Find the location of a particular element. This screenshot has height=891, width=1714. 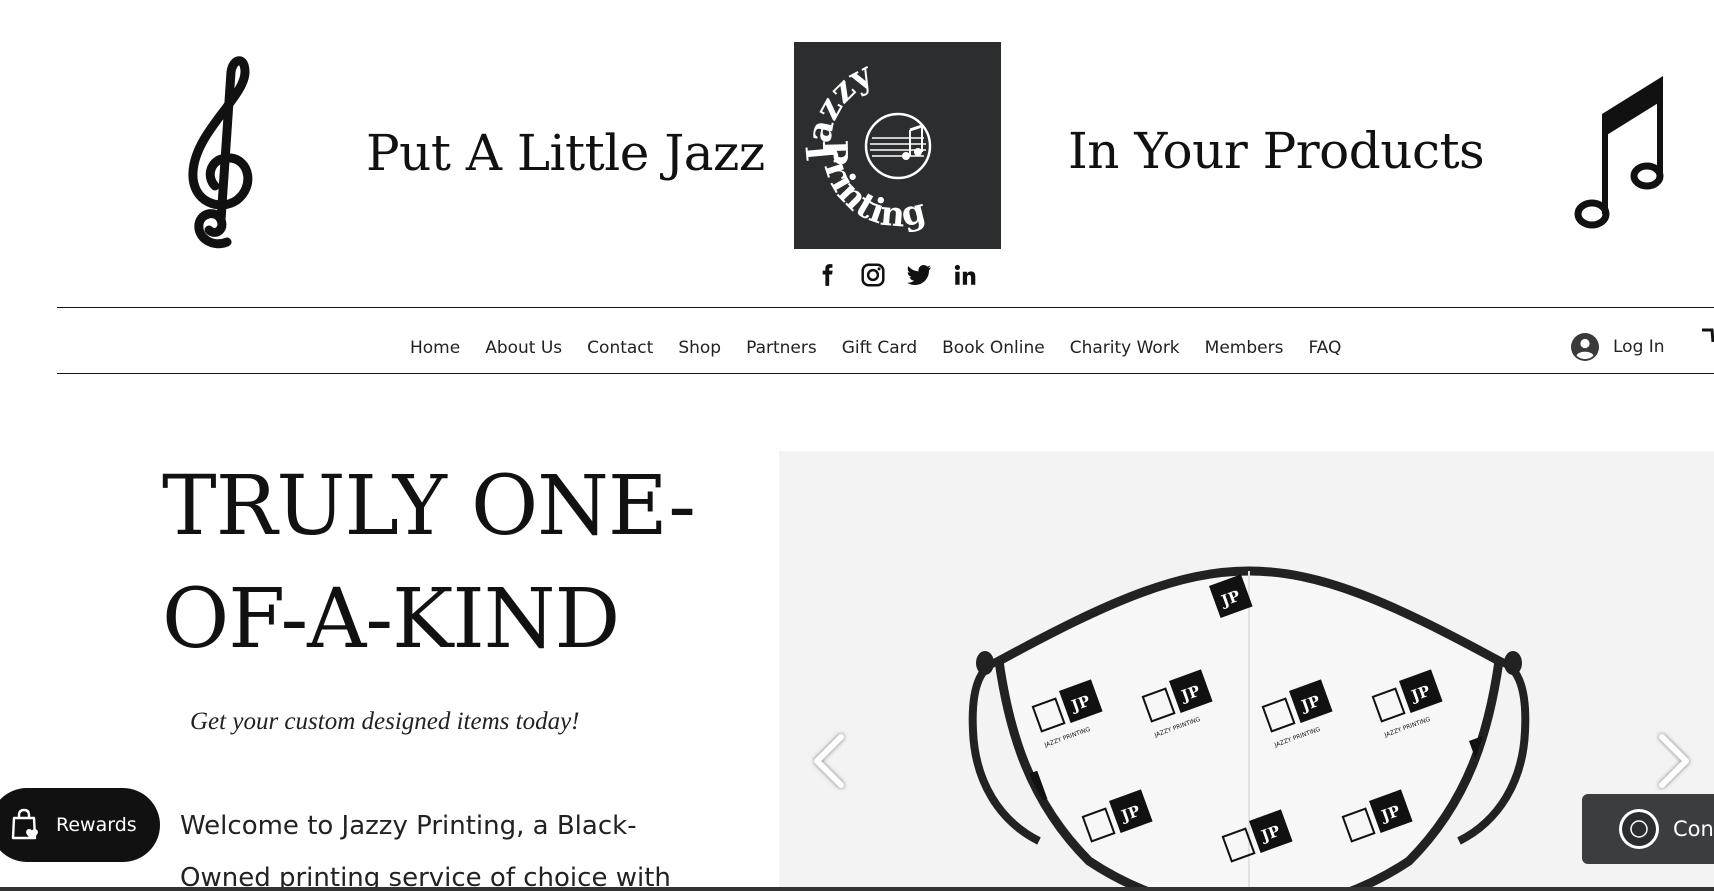

rewards-button: Rewards is located at coordinates (80, 825).